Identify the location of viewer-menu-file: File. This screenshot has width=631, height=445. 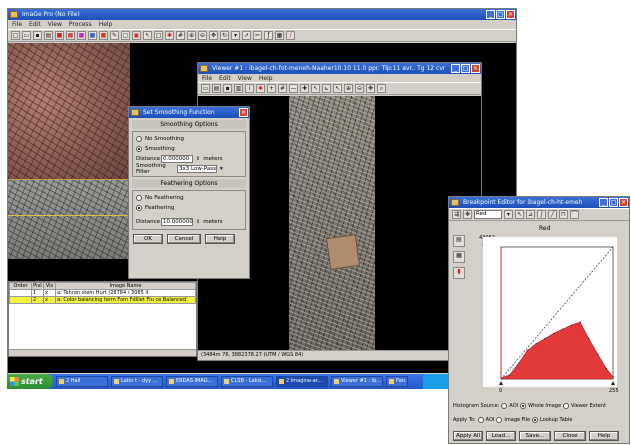
(207, 78).